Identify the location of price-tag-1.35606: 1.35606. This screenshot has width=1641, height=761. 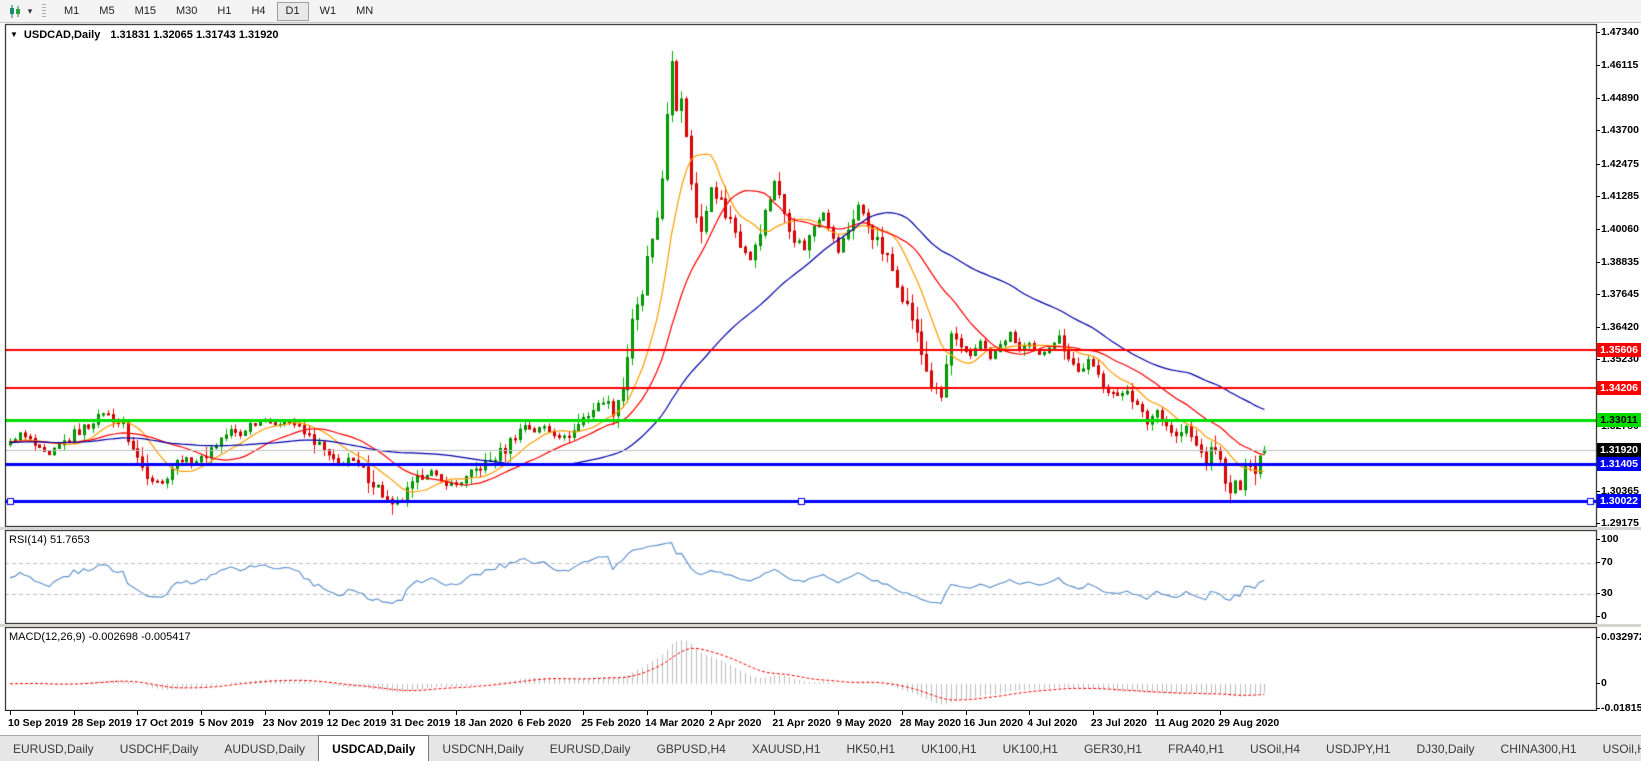
(1619, 350).